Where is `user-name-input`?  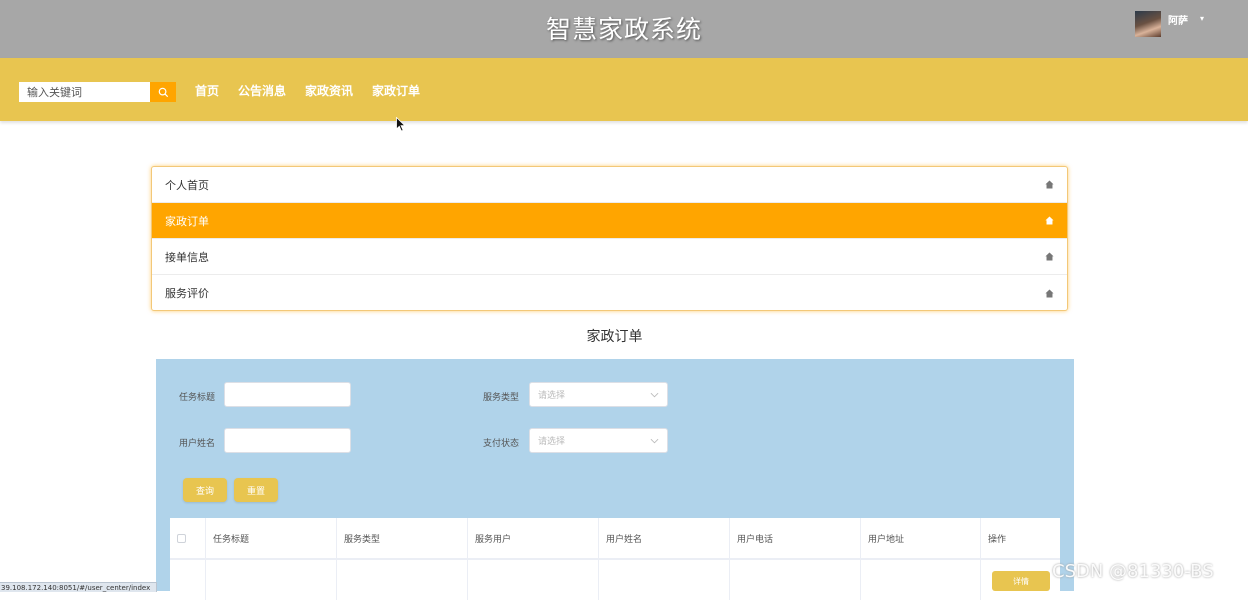 user-name-input is located at coordinates (287, 440).